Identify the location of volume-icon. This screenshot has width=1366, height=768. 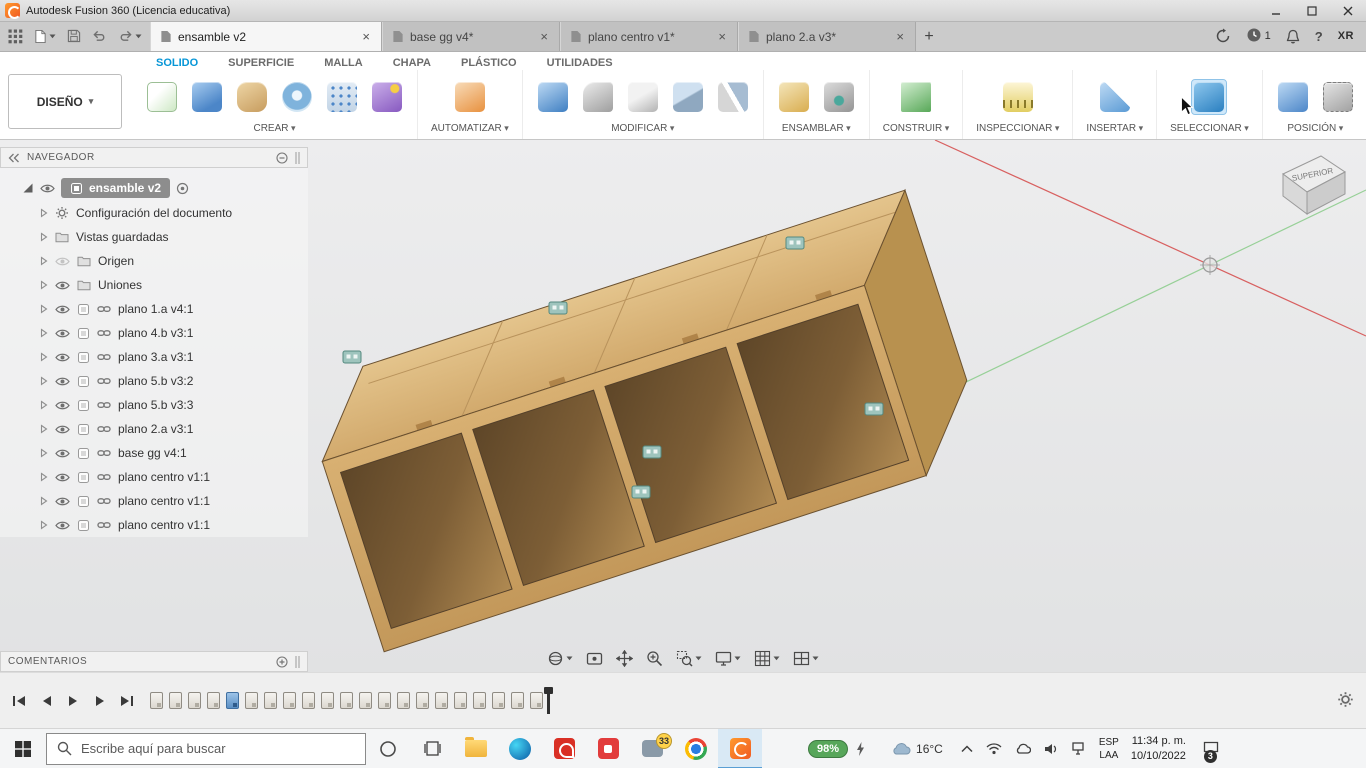
(1051, 749).